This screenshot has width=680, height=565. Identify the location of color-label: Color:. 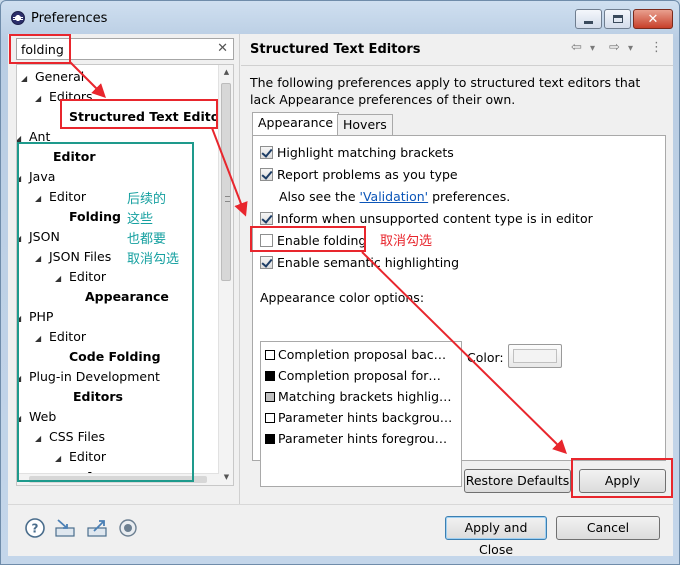
(485, 357).